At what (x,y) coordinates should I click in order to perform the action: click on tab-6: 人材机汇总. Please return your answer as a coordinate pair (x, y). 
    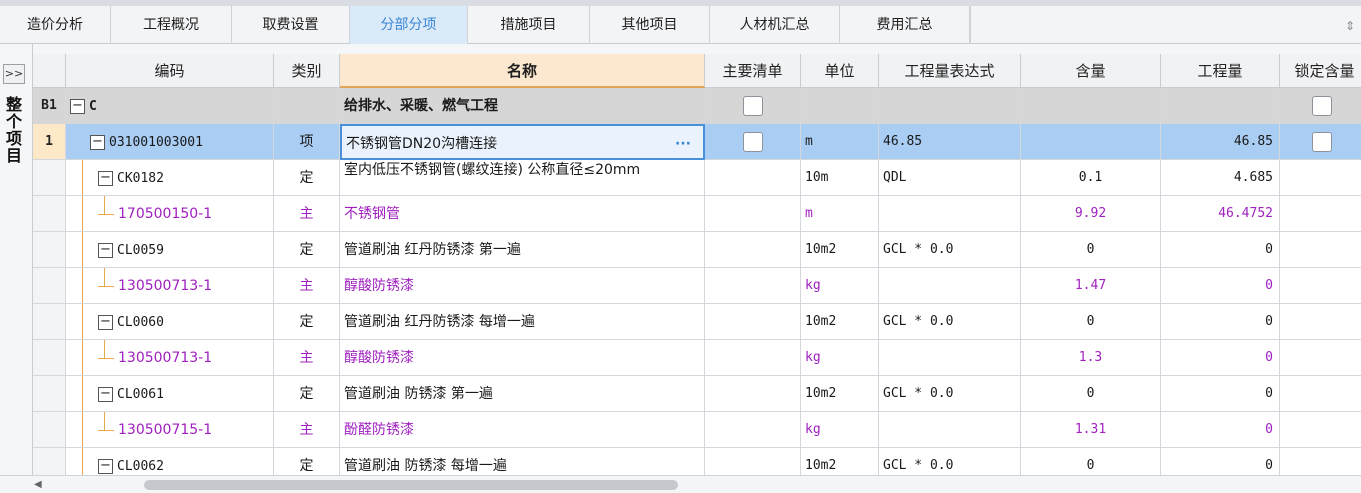
    Looking at the image, I should click on (775, 25).